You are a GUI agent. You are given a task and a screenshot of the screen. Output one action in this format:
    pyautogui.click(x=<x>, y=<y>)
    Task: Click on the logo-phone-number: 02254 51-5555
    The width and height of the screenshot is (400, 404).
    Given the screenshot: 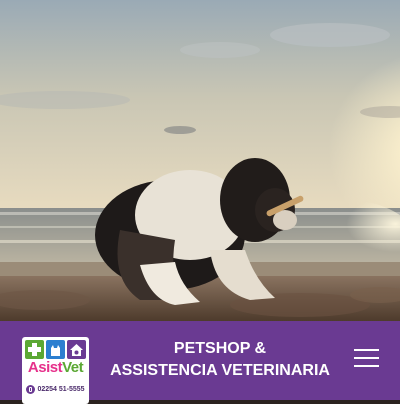 What is the action you would take?
    pyautogui.click(x=61, y=389)
    